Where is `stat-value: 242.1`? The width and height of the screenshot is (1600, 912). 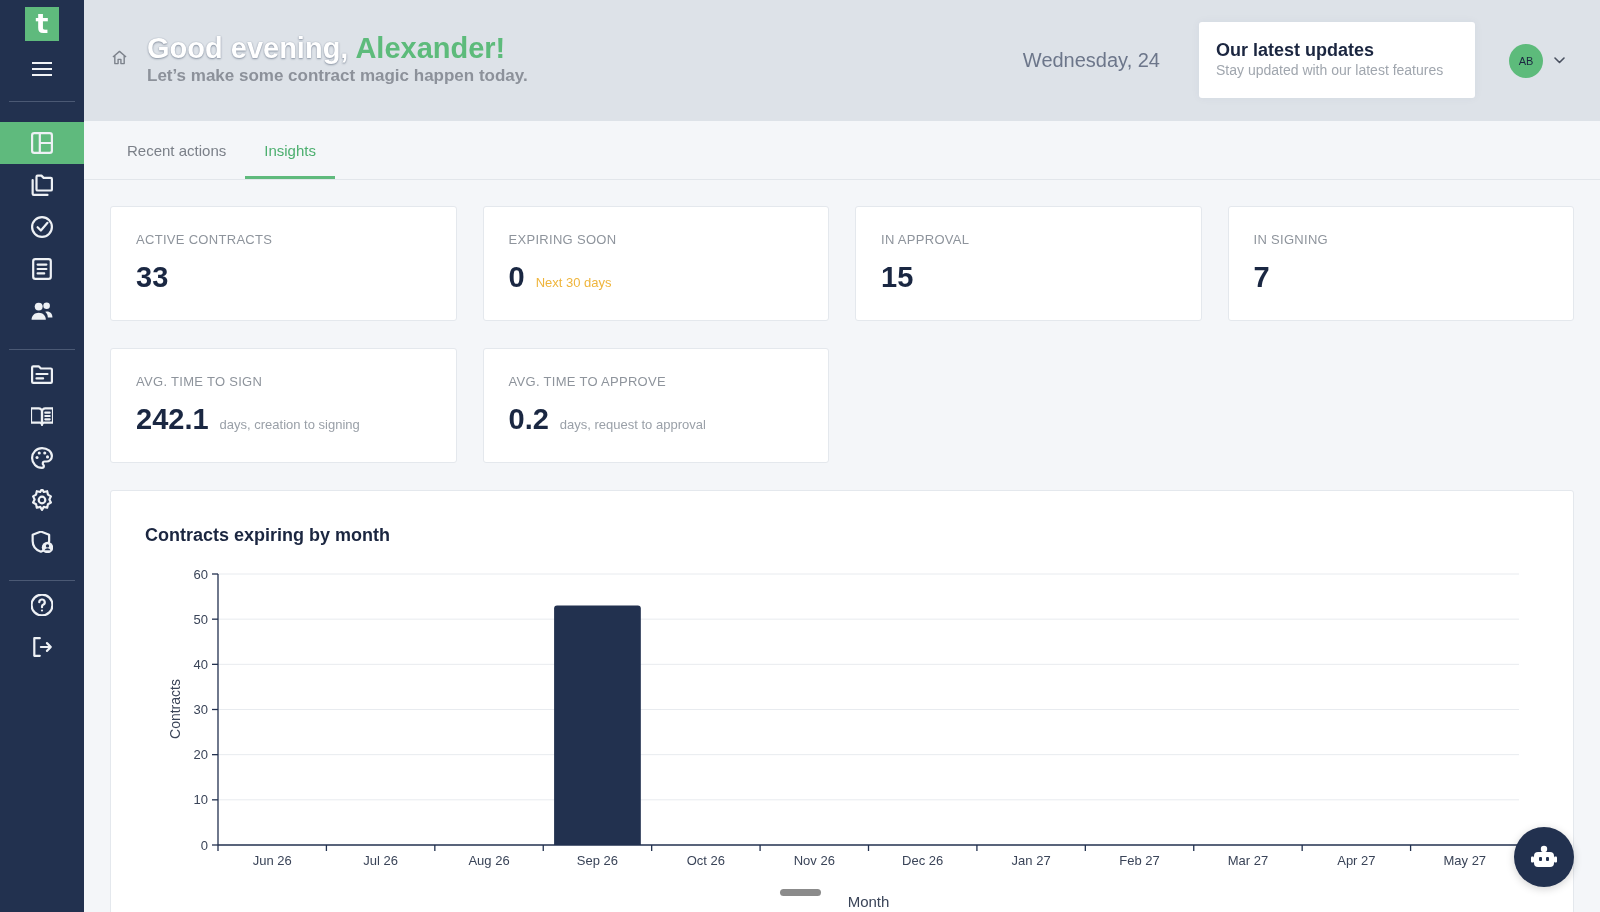
stat-value: 242.1 is located at coordinates (172, 419).